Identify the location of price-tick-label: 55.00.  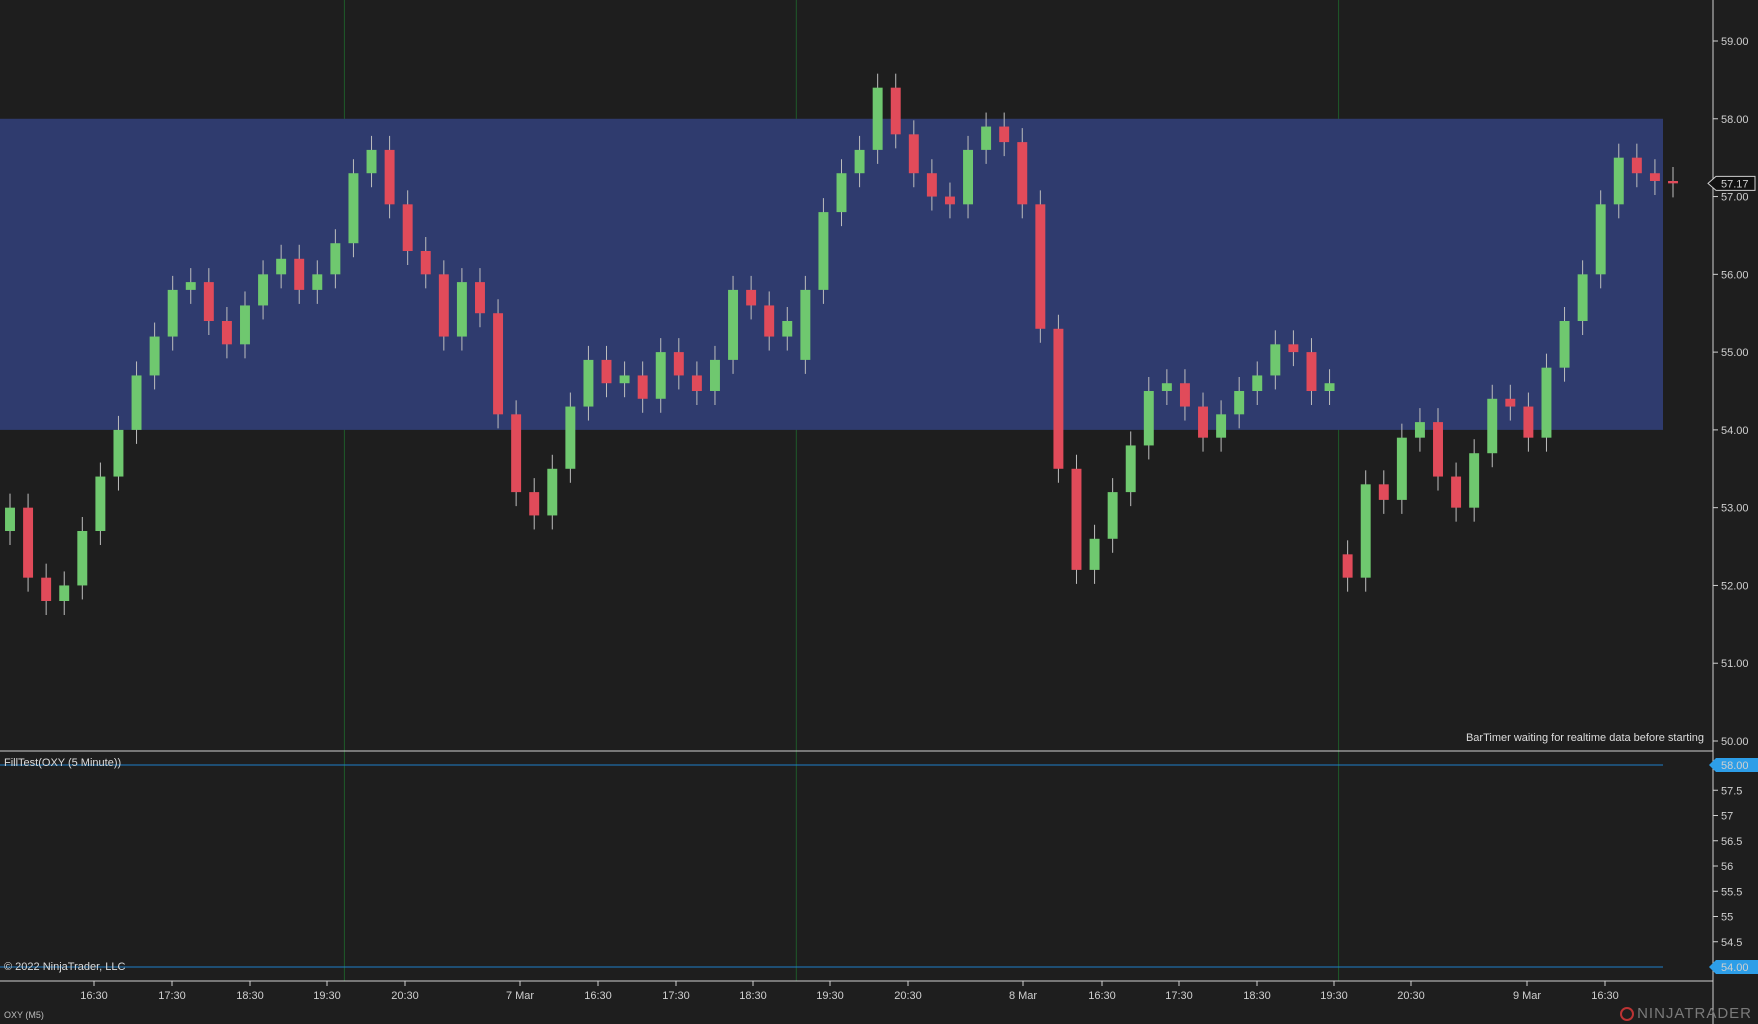
(1735, 353).